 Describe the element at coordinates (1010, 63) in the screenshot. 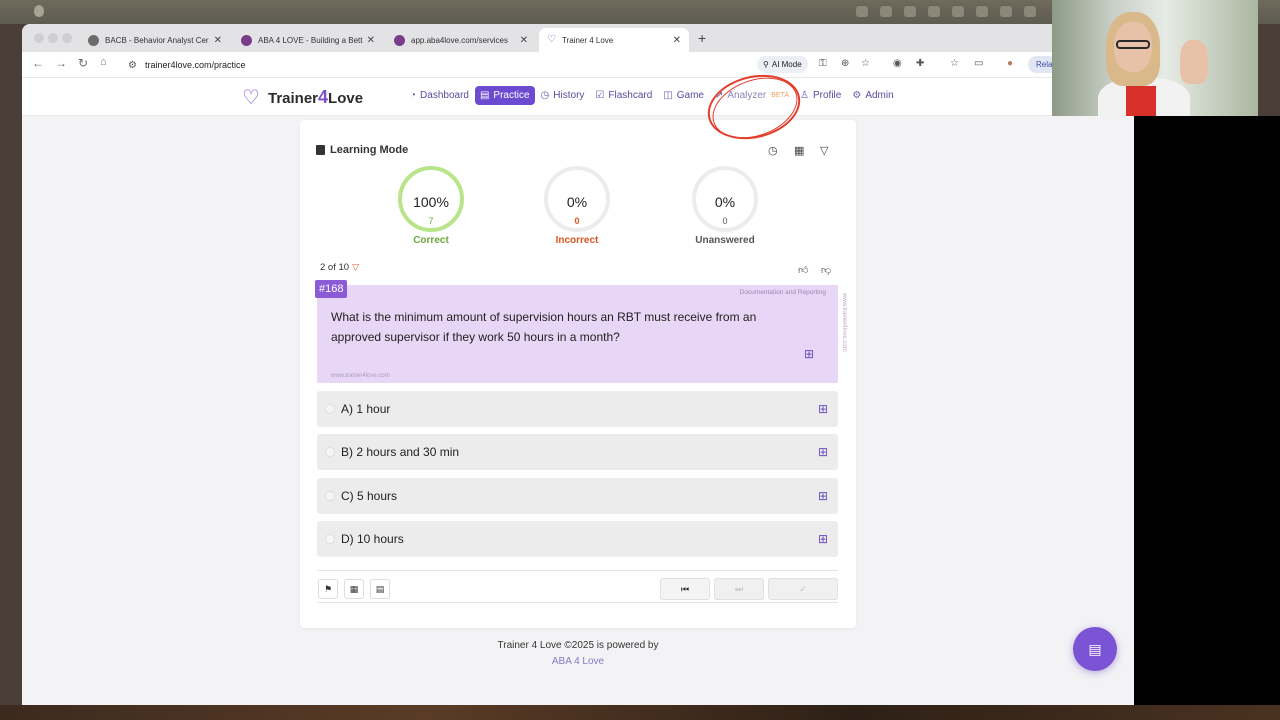

I see `profile-avatar-icon: ●` at that location.